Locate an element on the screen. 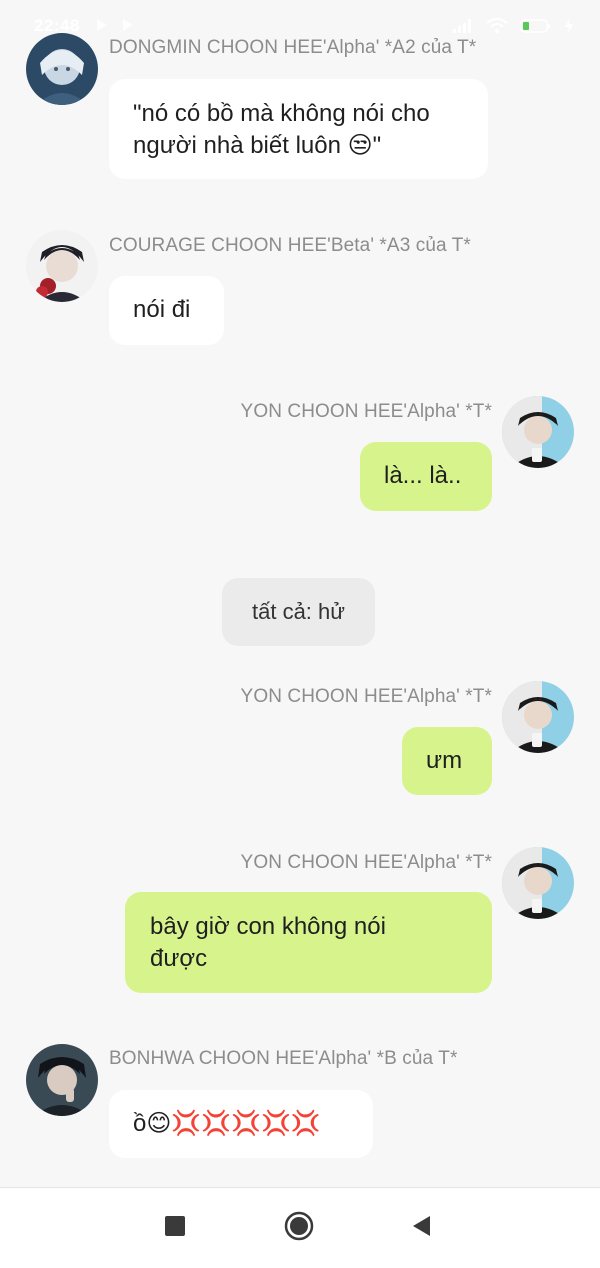 This screenshot has height=1268, width=600. message-bubble: ưm is located at coordinates (447, 761).